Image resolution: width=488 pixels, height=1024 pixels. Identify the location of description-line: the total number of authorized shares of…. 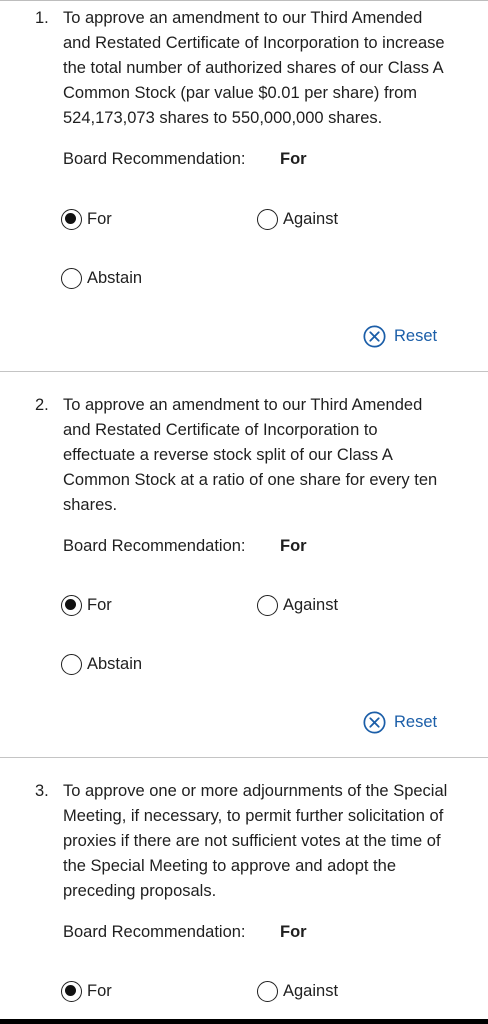
(253, 68).